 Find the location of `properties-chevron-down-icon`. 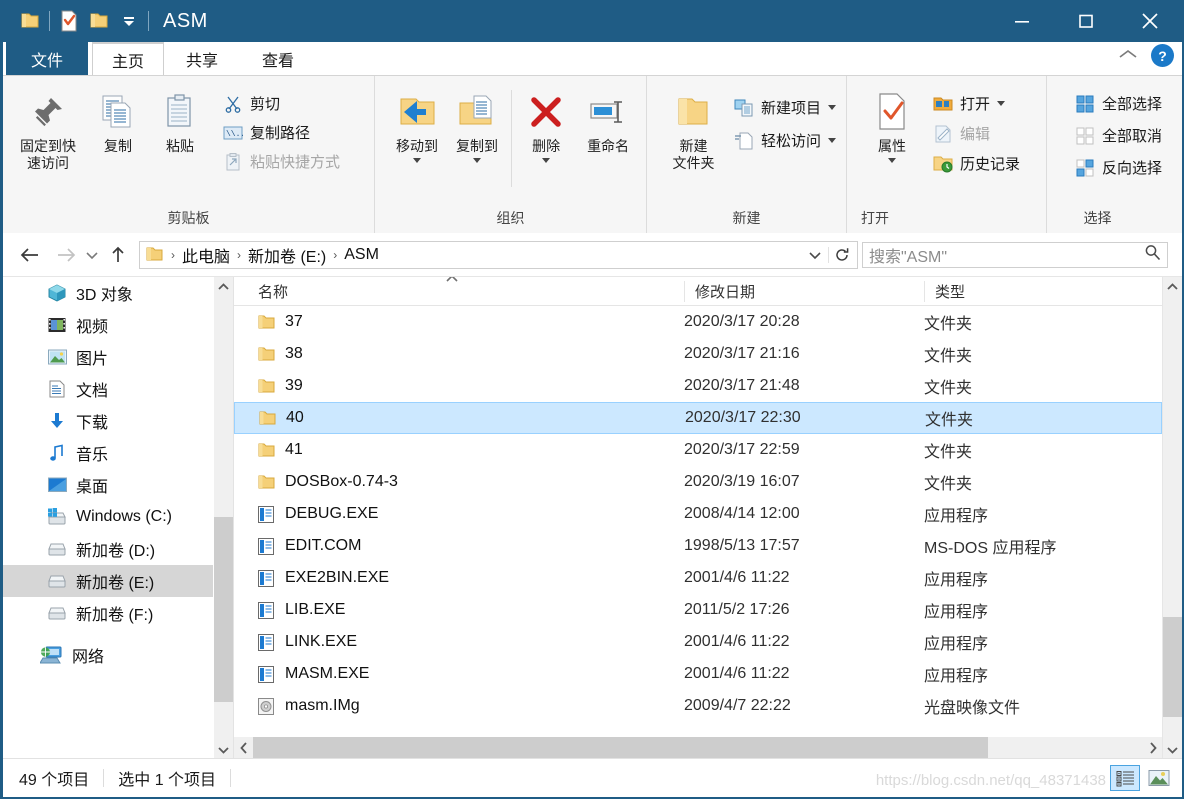

properties-chevron-down-icon is located at coordinates (892, 160).